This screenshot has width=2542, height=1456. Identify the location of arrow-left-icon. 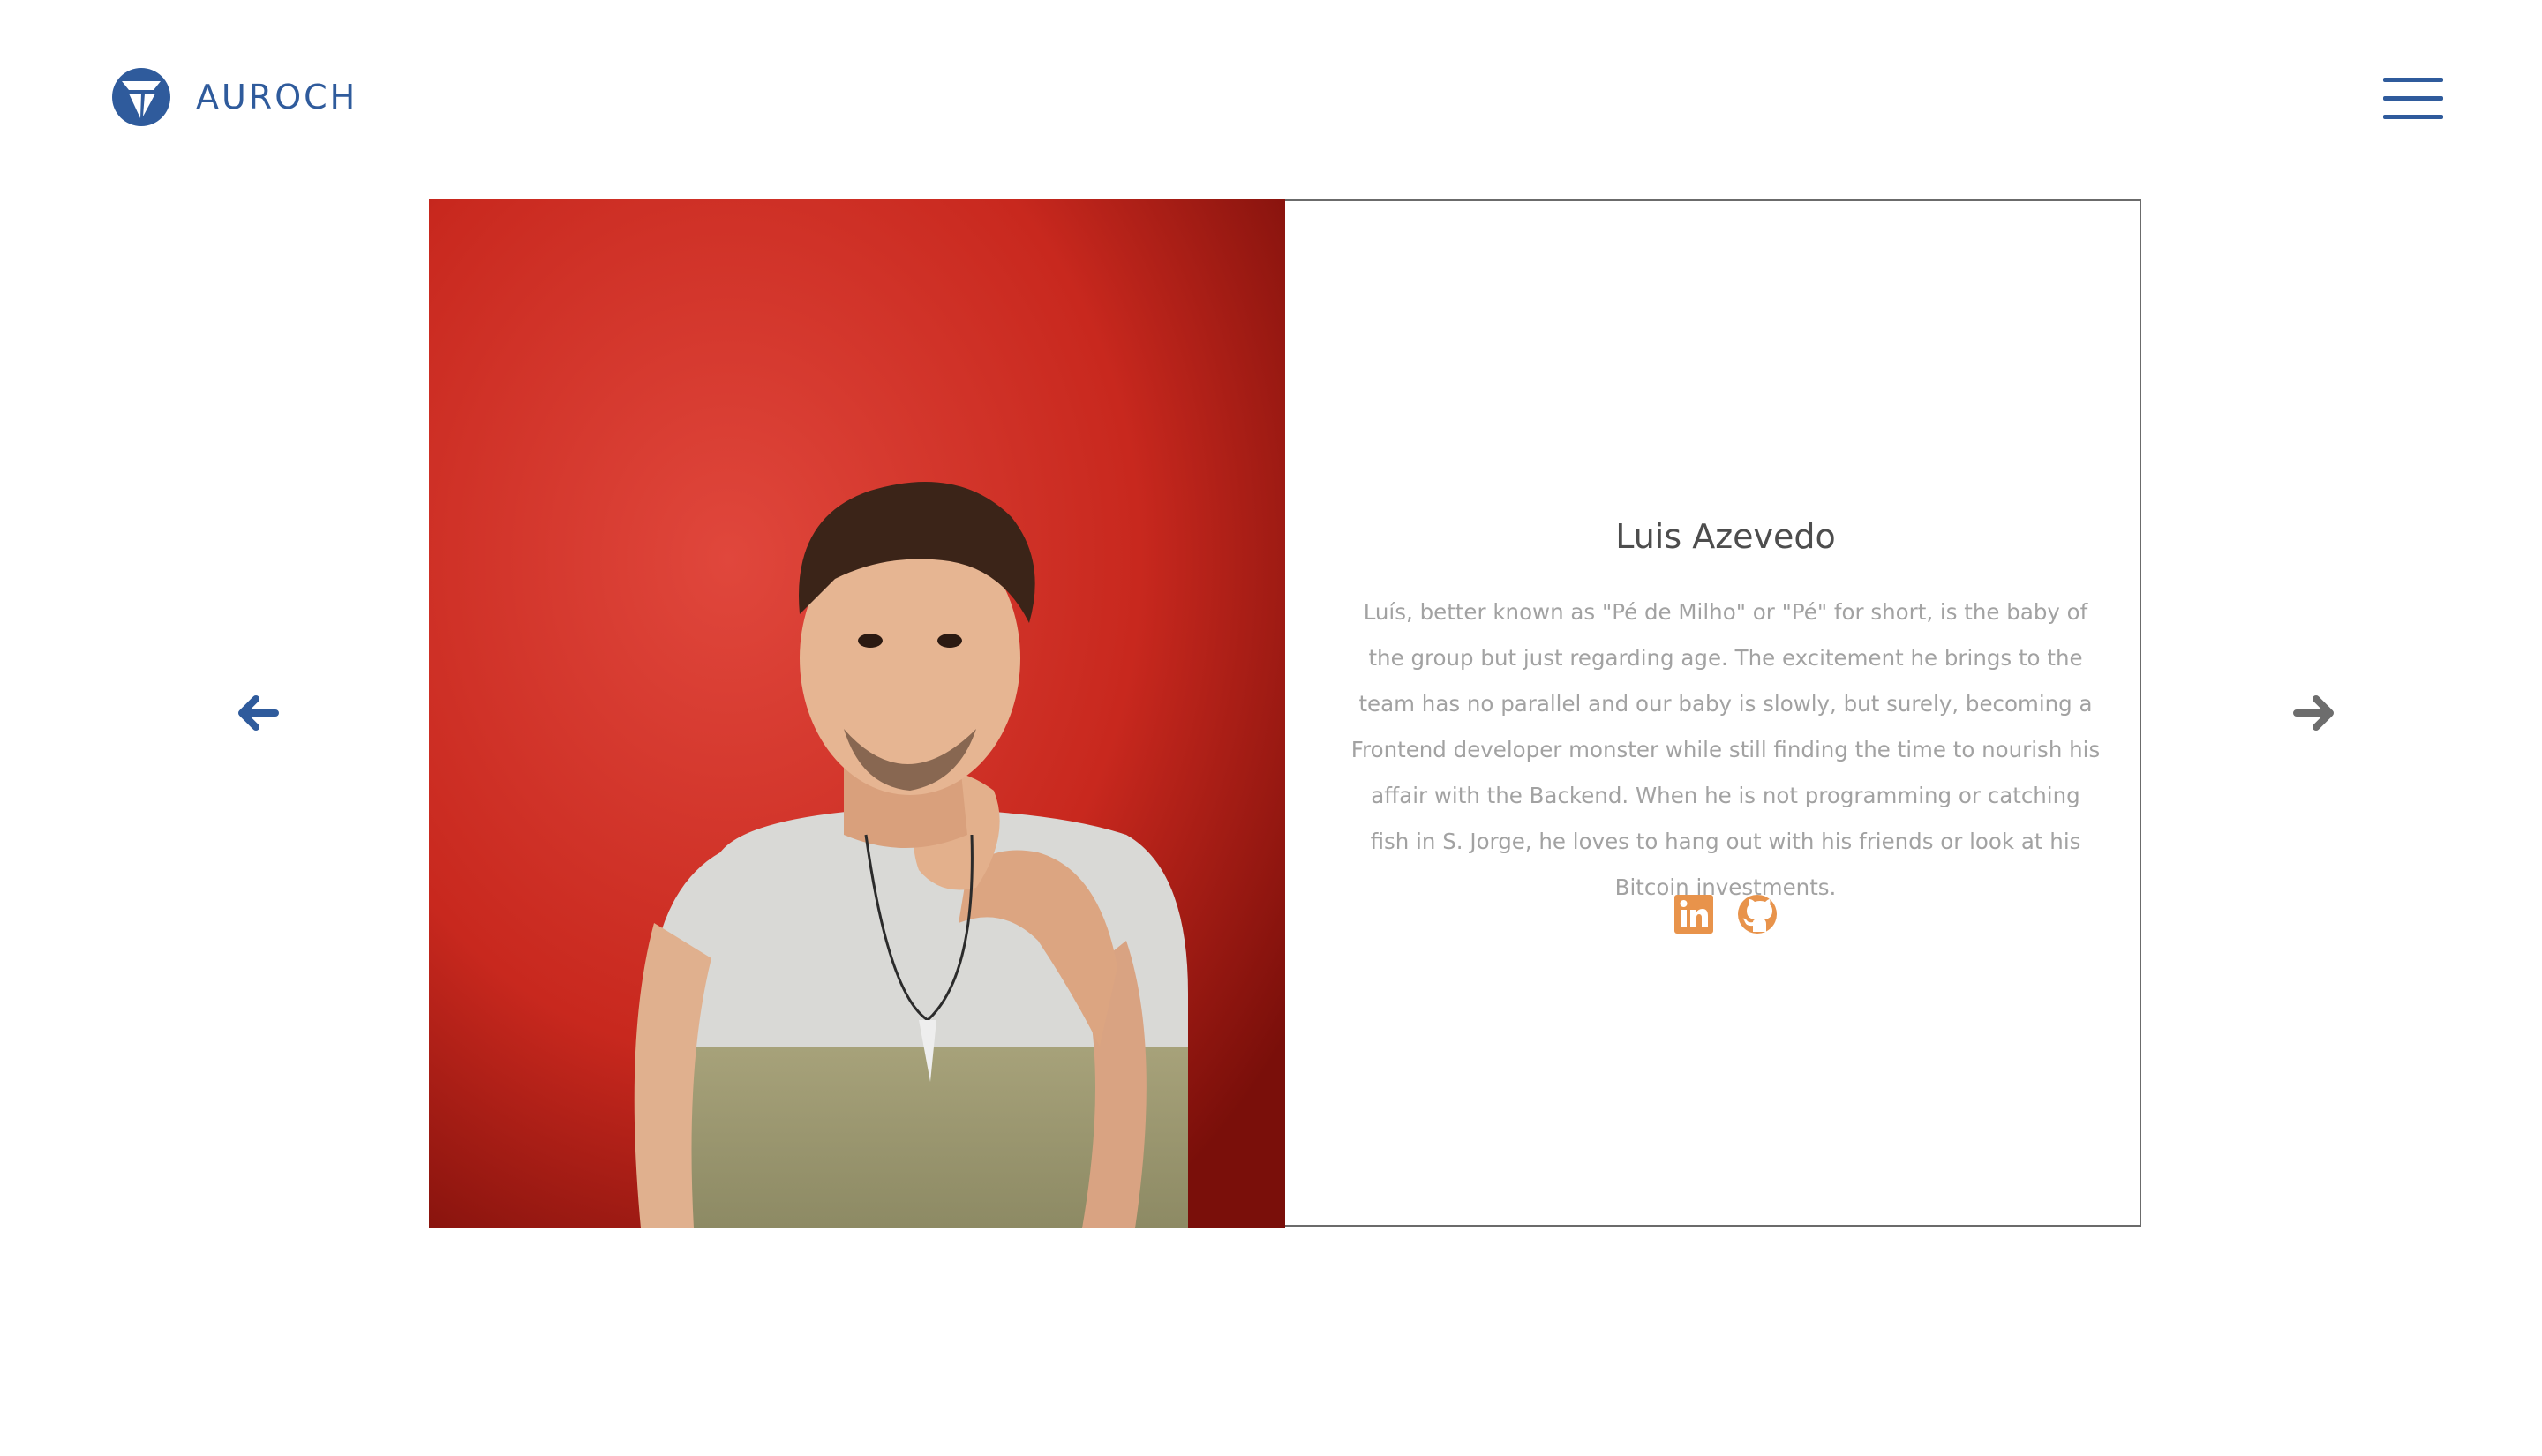
(258, 713).